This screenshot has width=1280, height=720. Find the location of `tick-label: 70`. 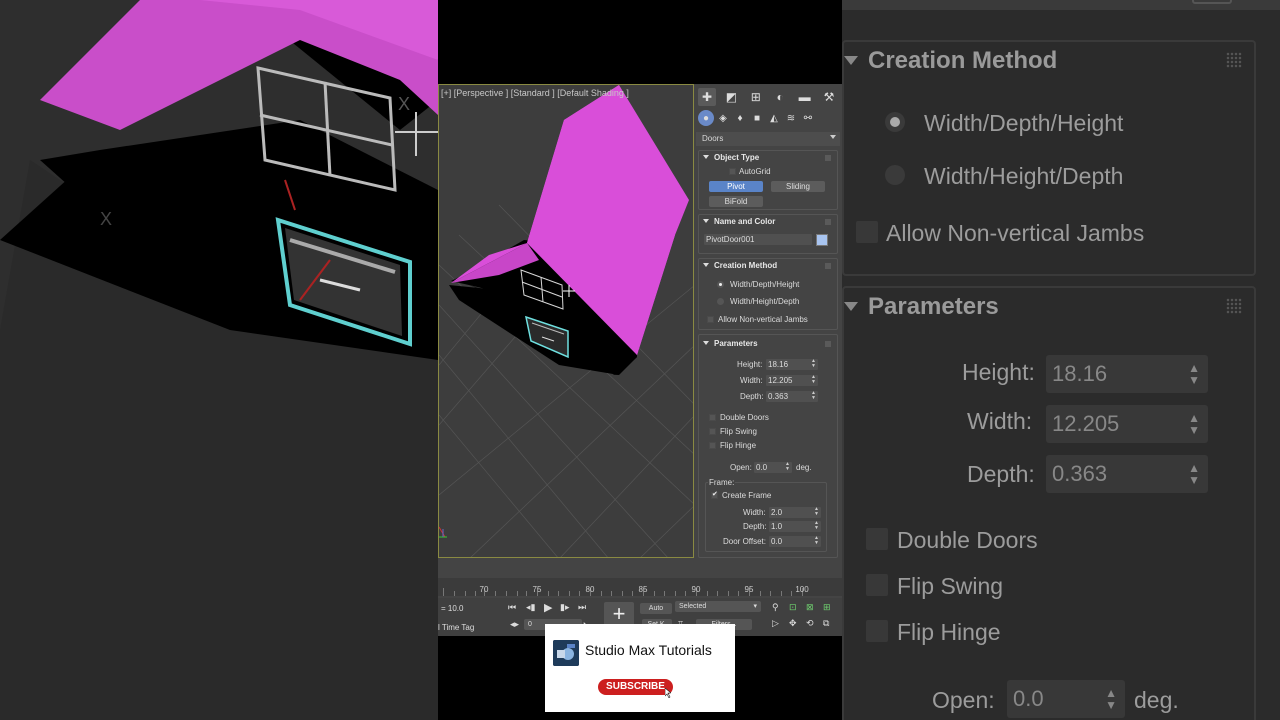

tick-label: 70 is located at coordinates (484, 589).